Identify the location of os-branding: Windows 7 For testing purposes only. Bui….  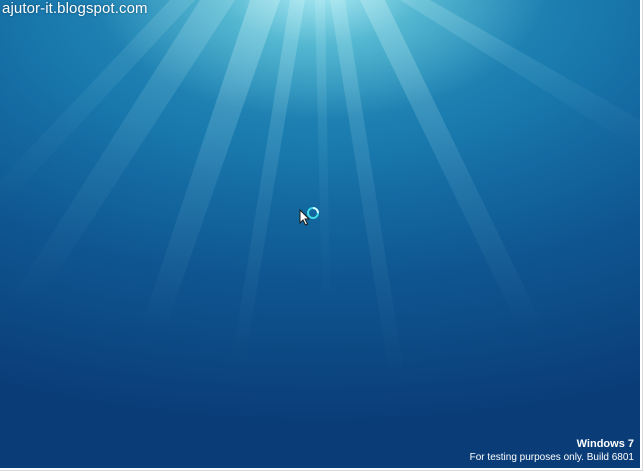
(552, 450).